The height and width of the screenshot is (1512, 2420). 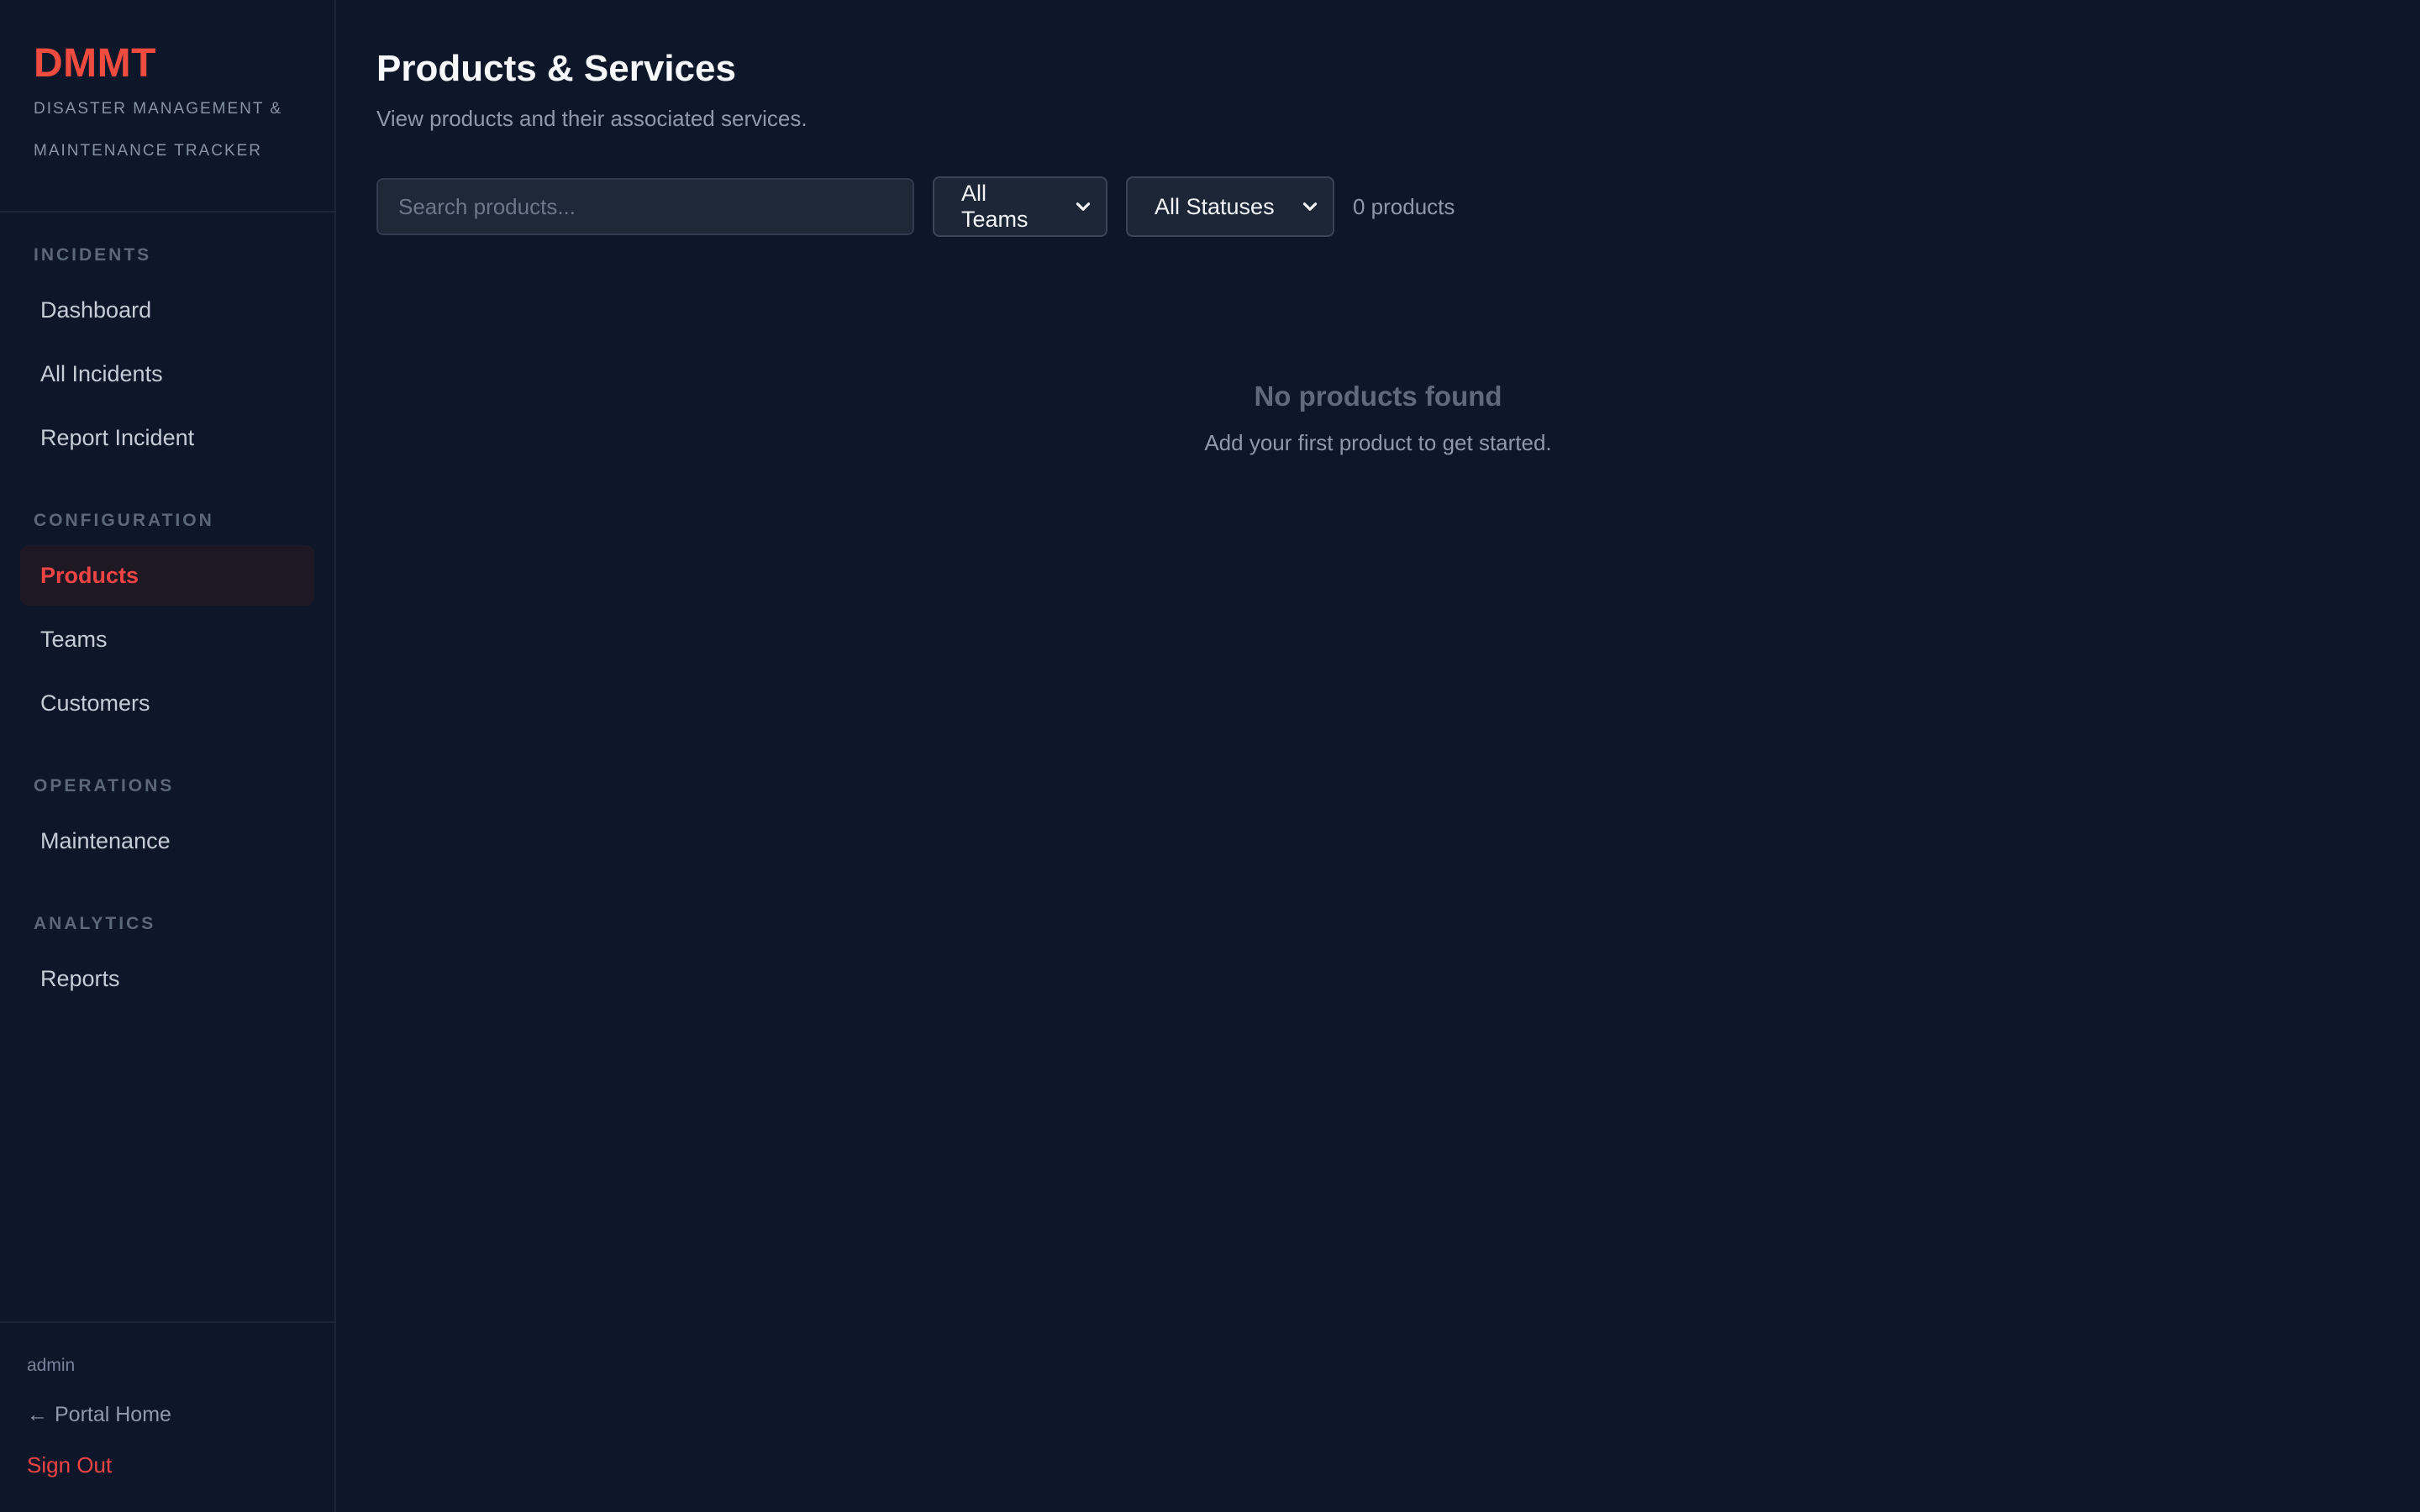 I want to click on empty-state-title: No products found, so click(x=1378, y=396).